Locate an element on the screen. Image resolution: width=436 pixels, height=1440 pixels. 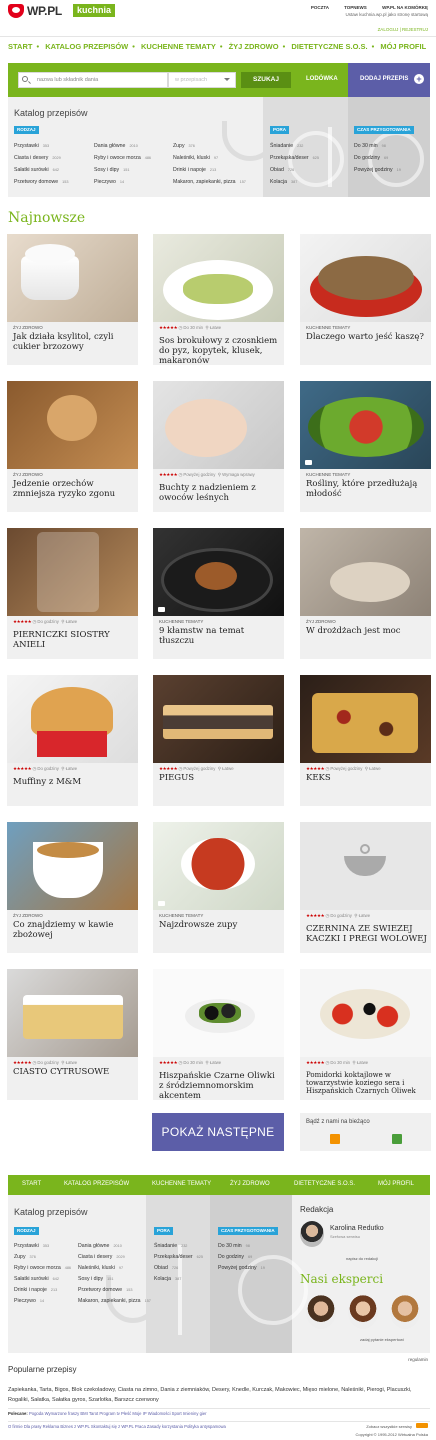
recipe-card: ★★★★★ ◷ Powyżej godziny ⚲ Łatwe KEKS is located at coordinates (365, 740).